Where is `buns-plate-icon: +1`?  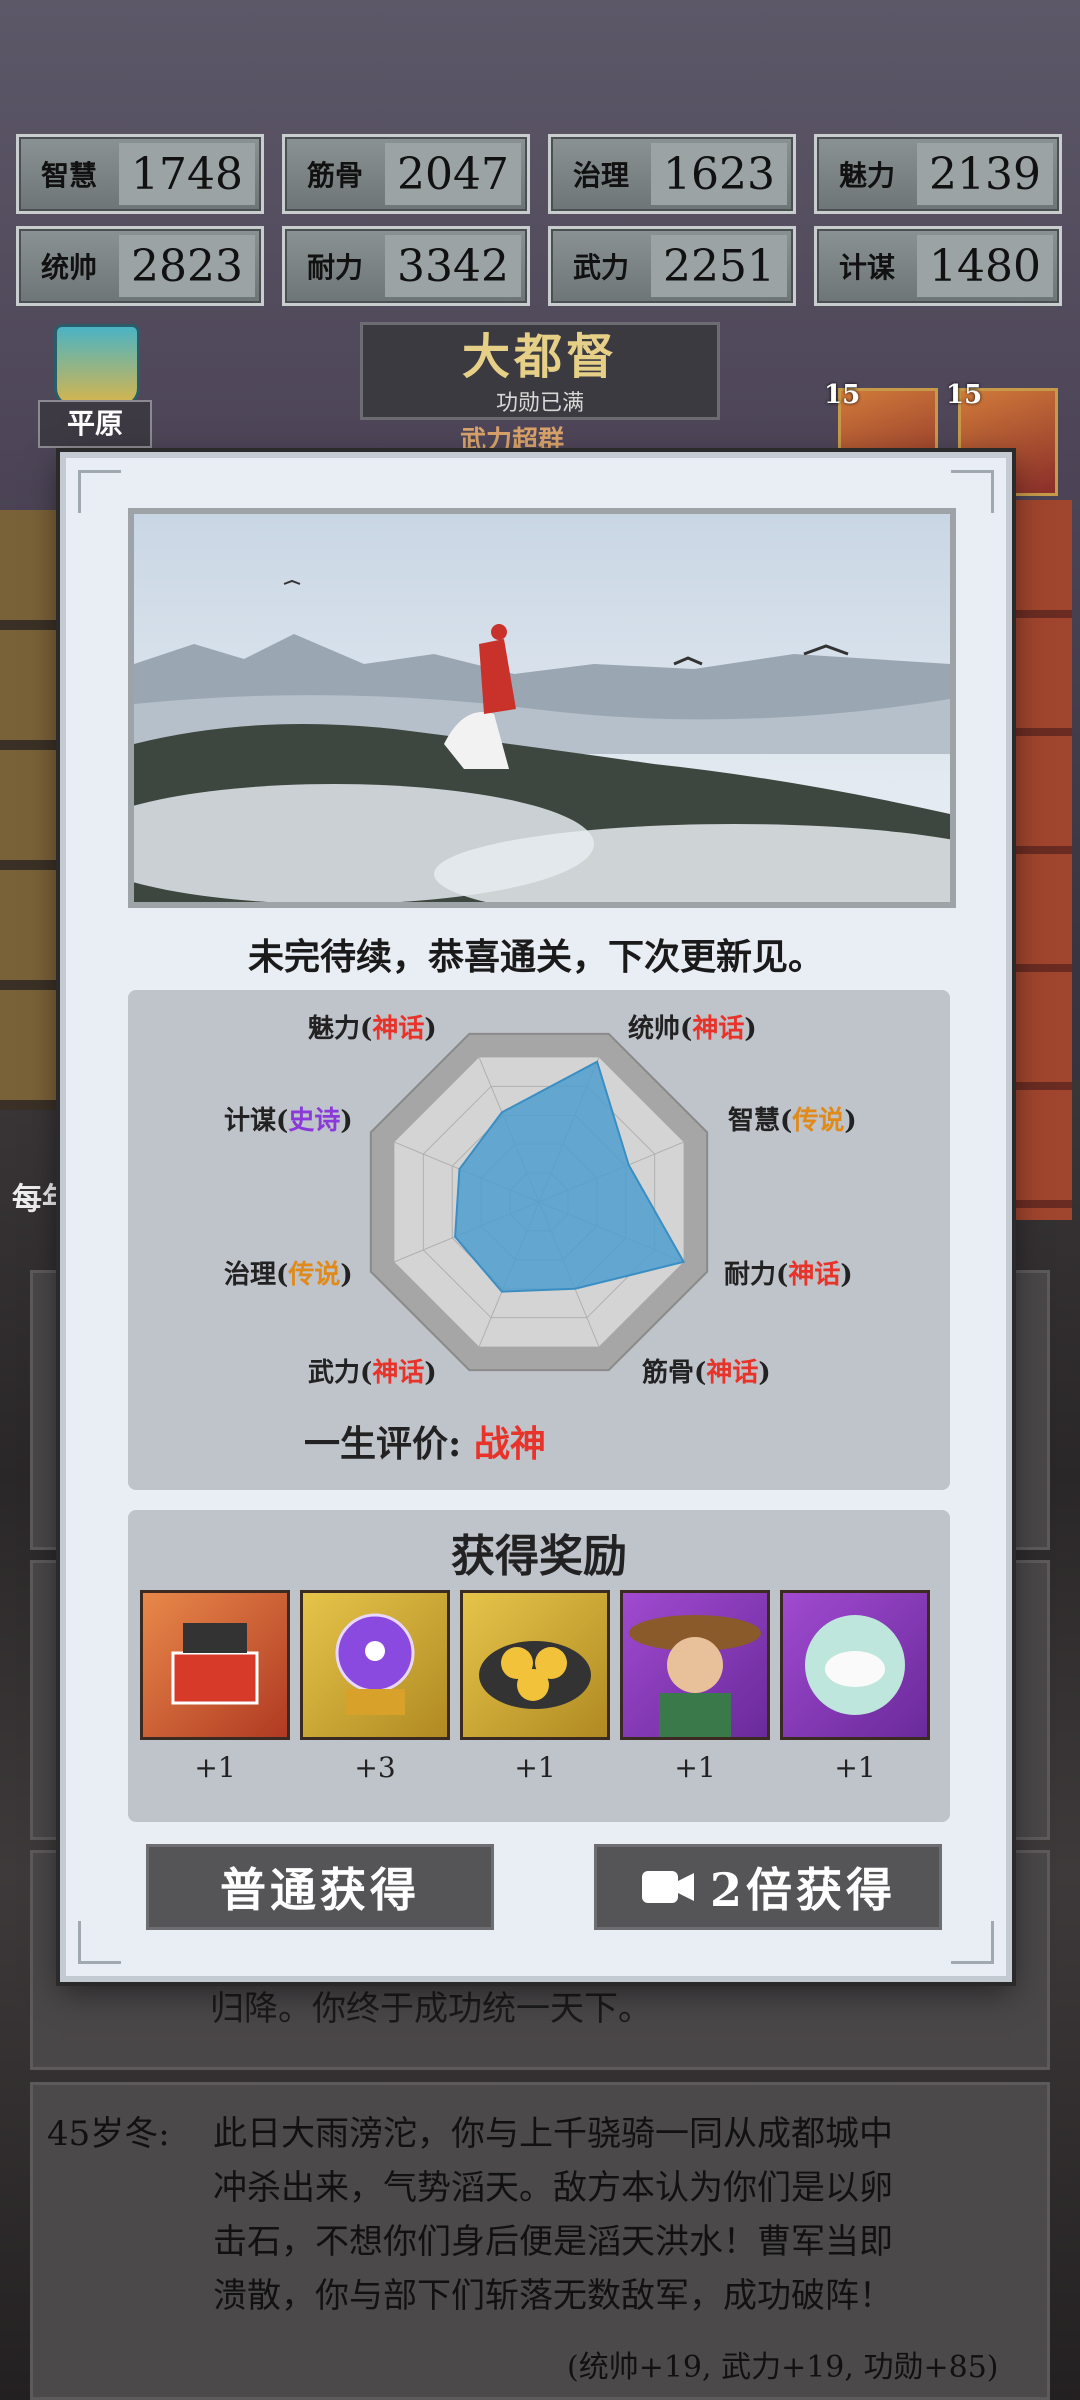
buns-plate-icon: +1 is located at coordinates (535, 1687).